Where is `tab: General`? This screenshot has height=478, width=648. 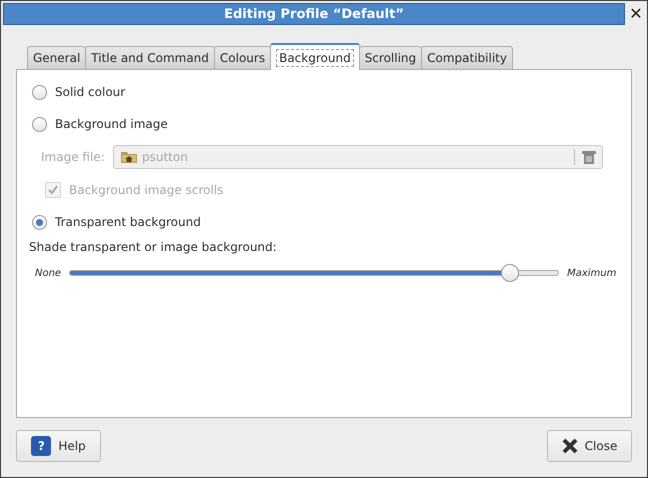 tab: General is located at coordinates (56, 57).